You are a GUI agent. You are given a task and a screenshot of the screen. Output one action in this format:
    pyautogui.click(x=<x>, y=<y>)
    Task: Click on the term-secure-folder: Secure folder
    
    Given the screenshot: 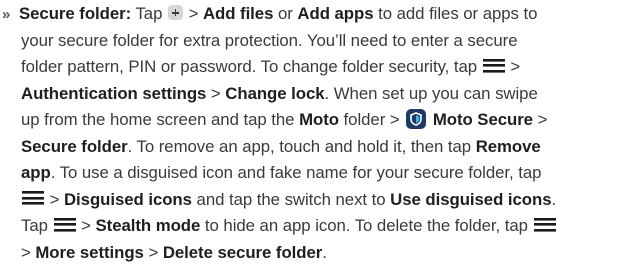 What is the action you would take?
    pyautogui.click(x=74, y=146)
    